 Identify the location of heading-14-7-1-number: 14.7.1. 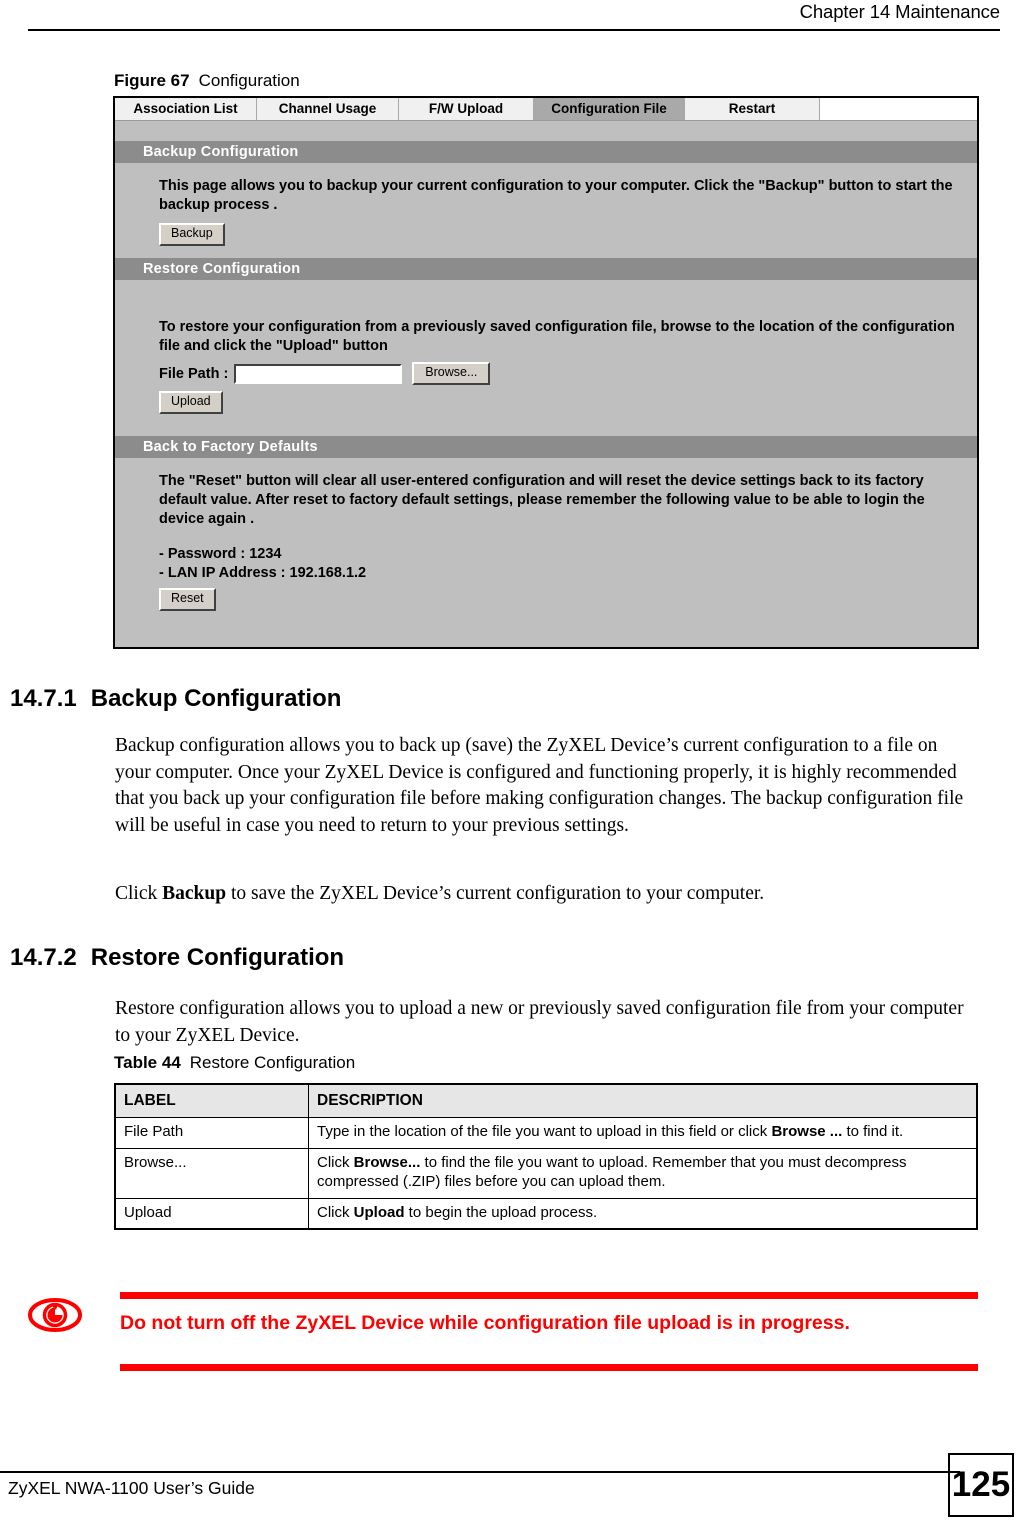
(43, 698).